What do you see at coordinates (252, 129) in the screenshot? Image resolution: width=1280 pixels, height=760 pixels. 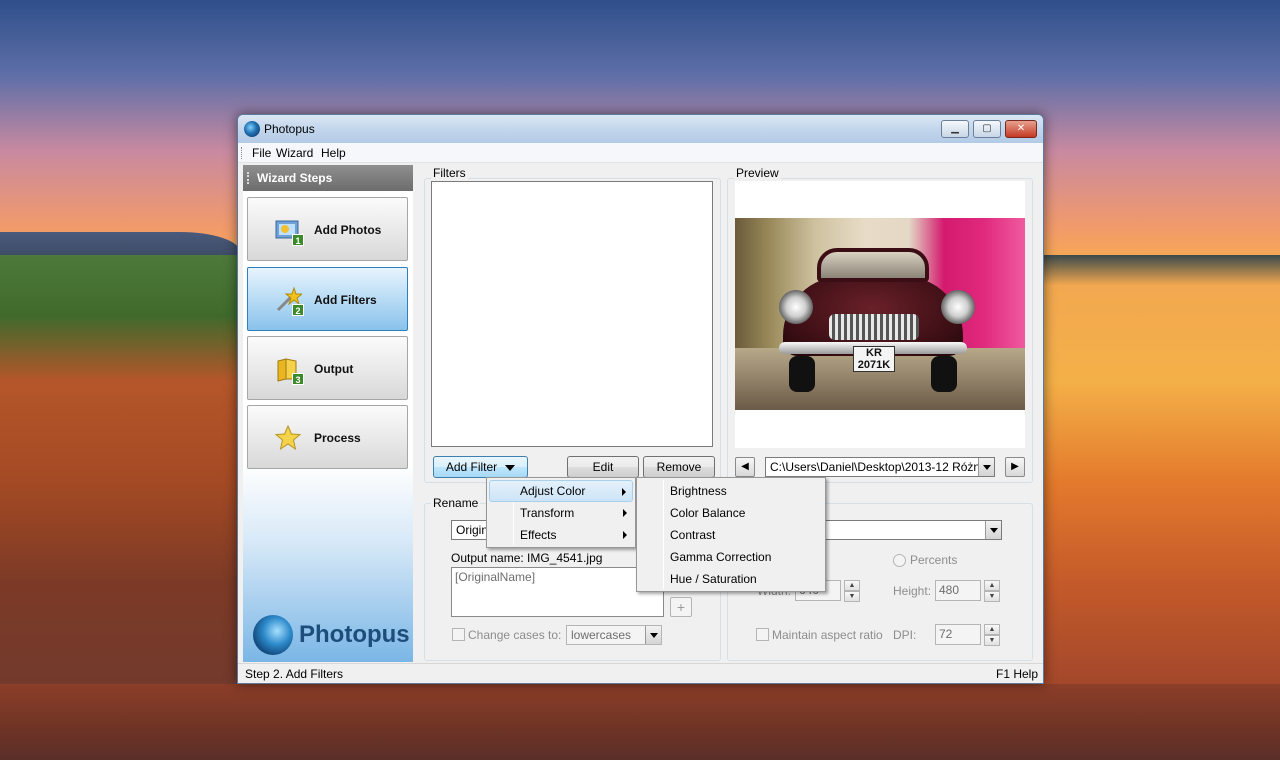 I see `app-icon` at bounding box center [252, 129].